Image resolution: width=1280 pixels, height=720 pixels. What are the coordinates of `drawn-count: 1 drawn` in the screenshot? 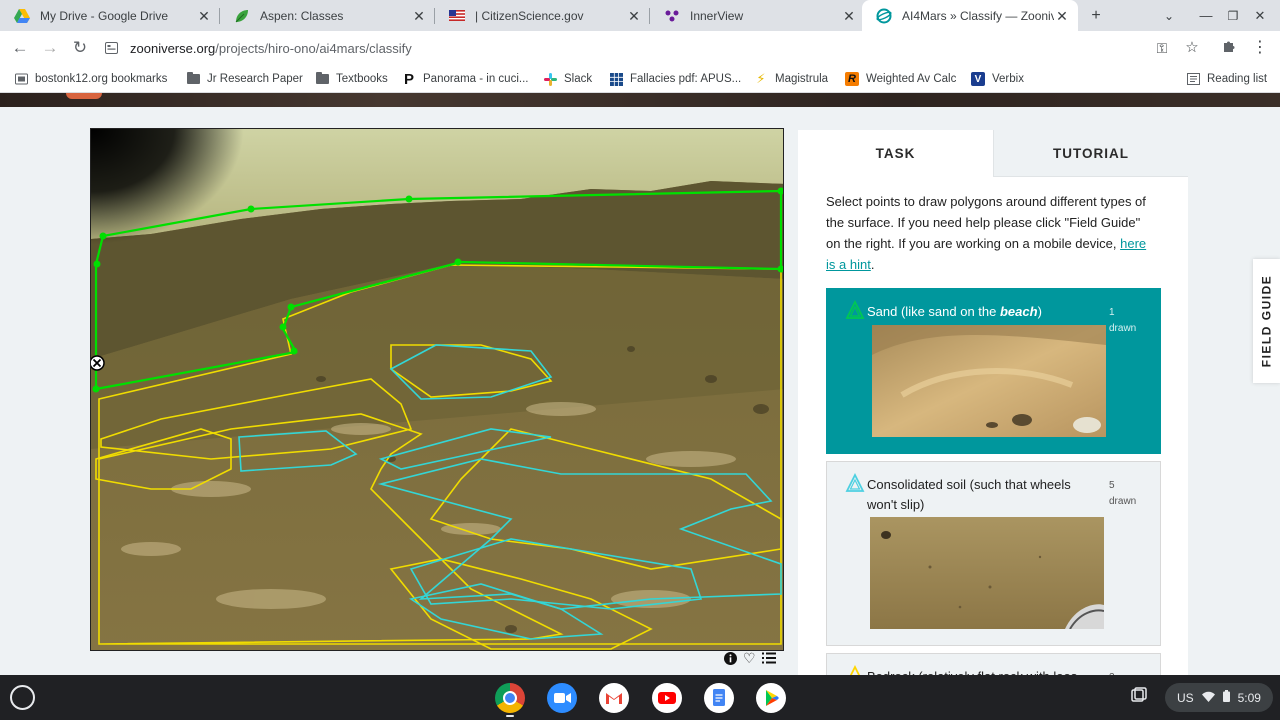 It's located at (1123, 320).